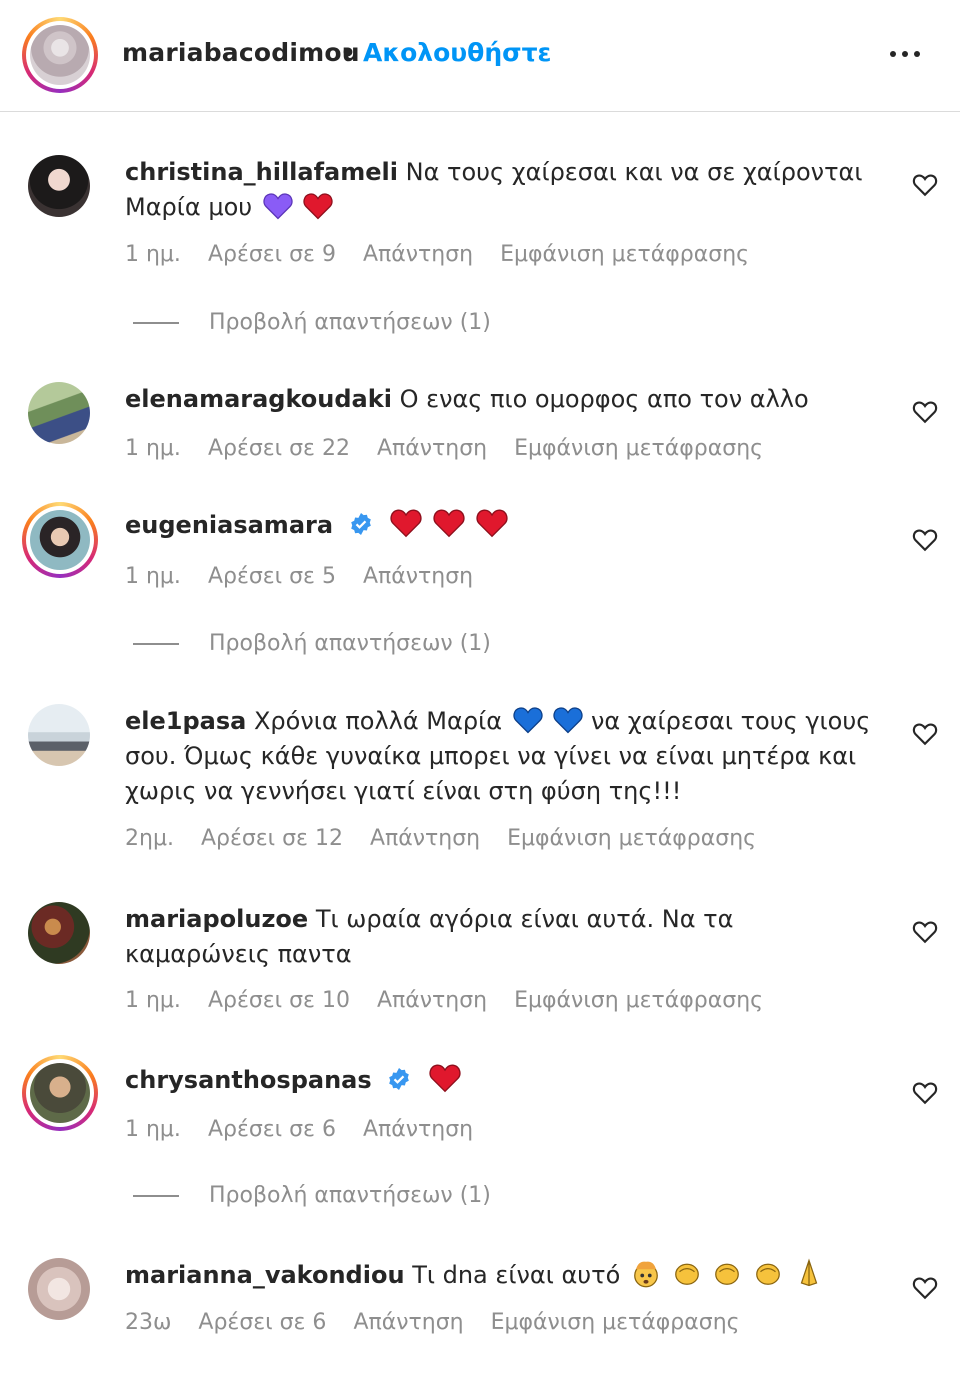  I want to click on comment-time: 23ω, so click(148, 1322).